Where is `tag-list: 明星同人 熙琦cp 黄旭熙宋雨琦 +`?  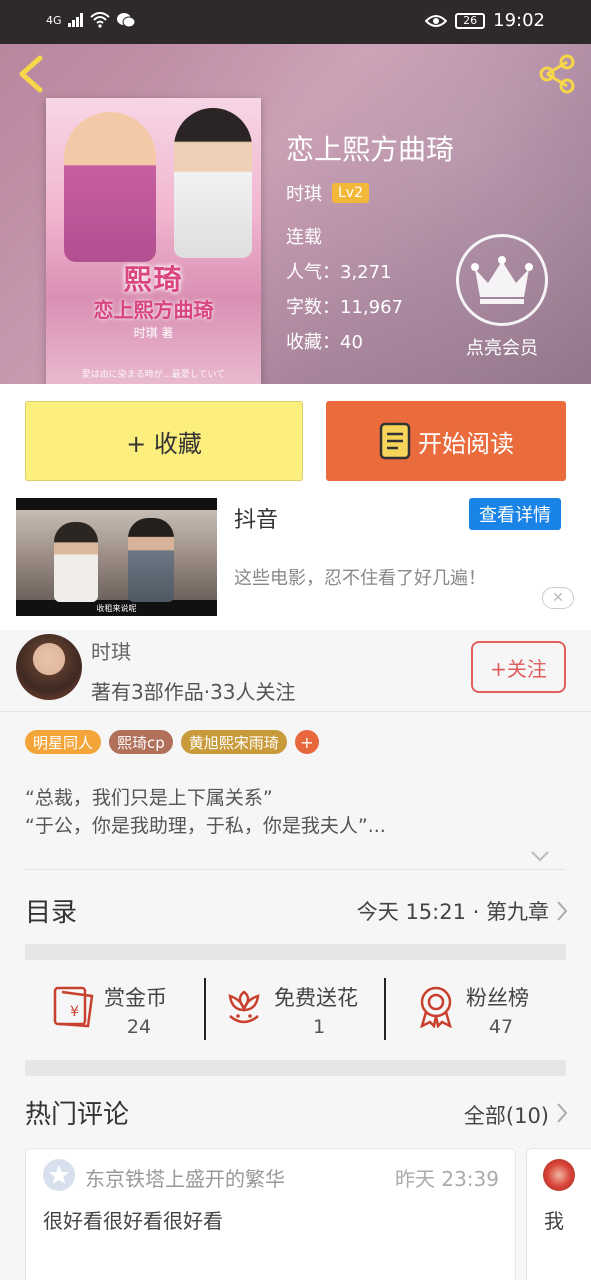
tag-list: 明星同人 熙琦cp 黄旭熙宋雨琦 + is located at coordinates (172, 742).